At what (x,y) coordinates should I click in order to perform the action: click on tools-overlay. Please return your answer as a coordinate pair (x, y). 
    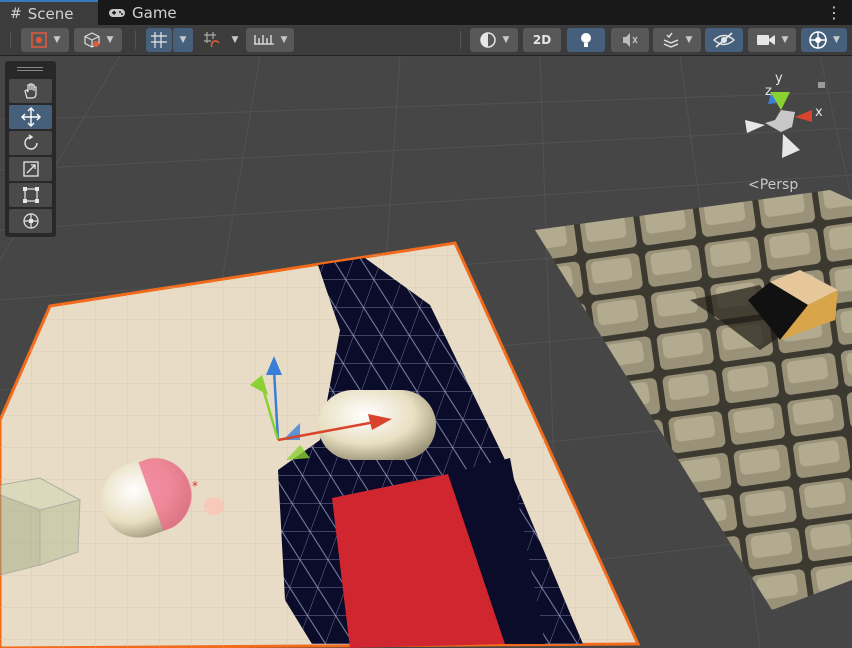
    Looking at the image, I should click on (30, 149).